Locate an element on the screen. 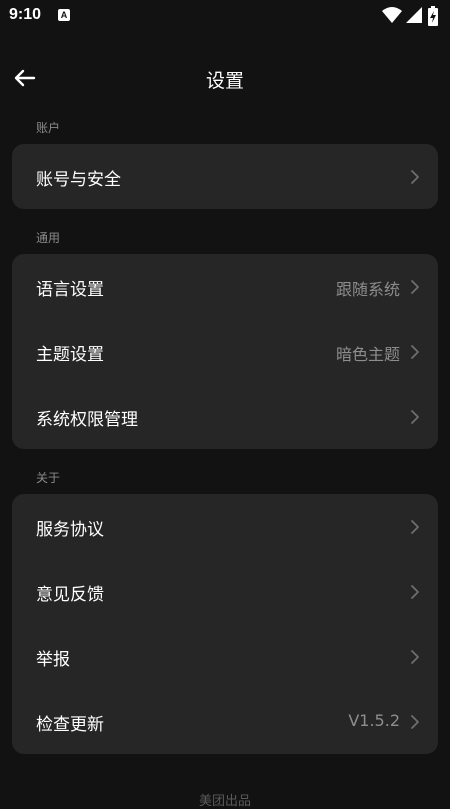 The width and height of the screenshot is (450, 809). status-icons is located at coordinates (412, 16).